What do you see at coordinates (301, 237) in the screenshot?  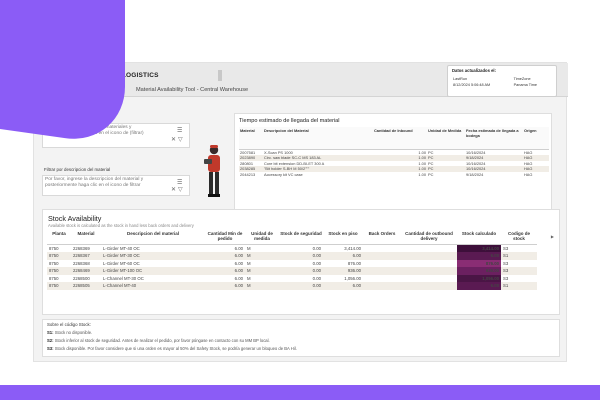 I see `stock-col-safety: Stock de seguridad` at bounding box center [301, 237].